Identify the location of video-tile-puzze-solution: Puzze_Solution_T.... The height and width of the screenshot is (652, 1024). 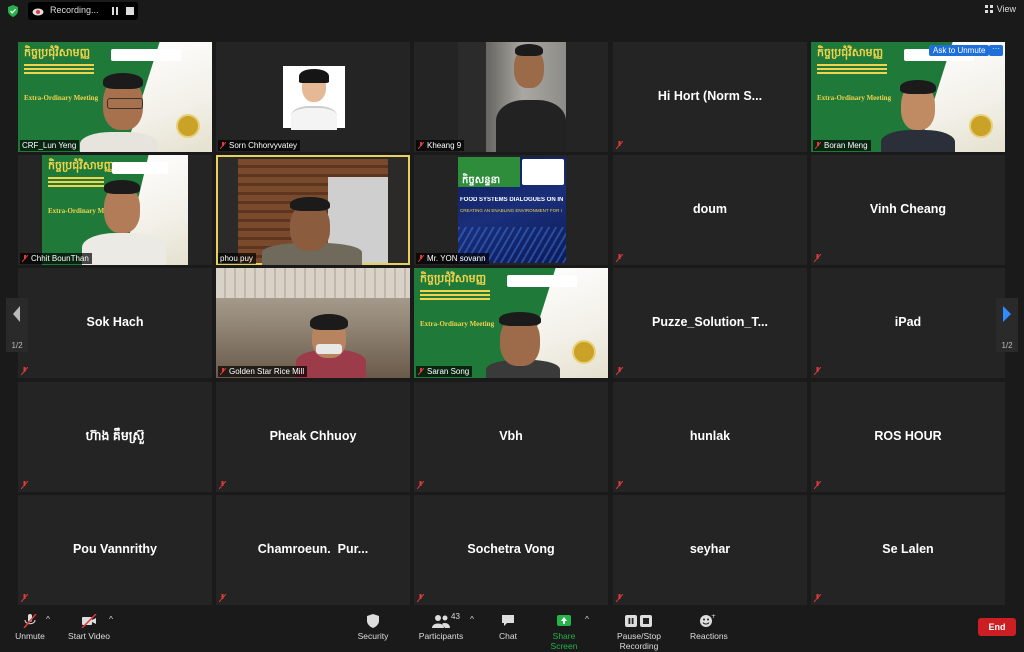
(710, 323).